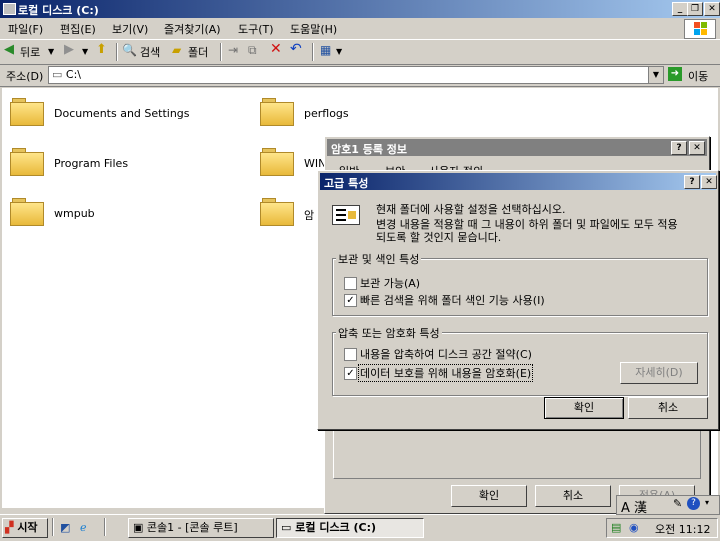  What do you see at coordinates (675, 74) in the screenshot?
I see `go-arrow-icon: ➜` at bounding box center [675, 74].